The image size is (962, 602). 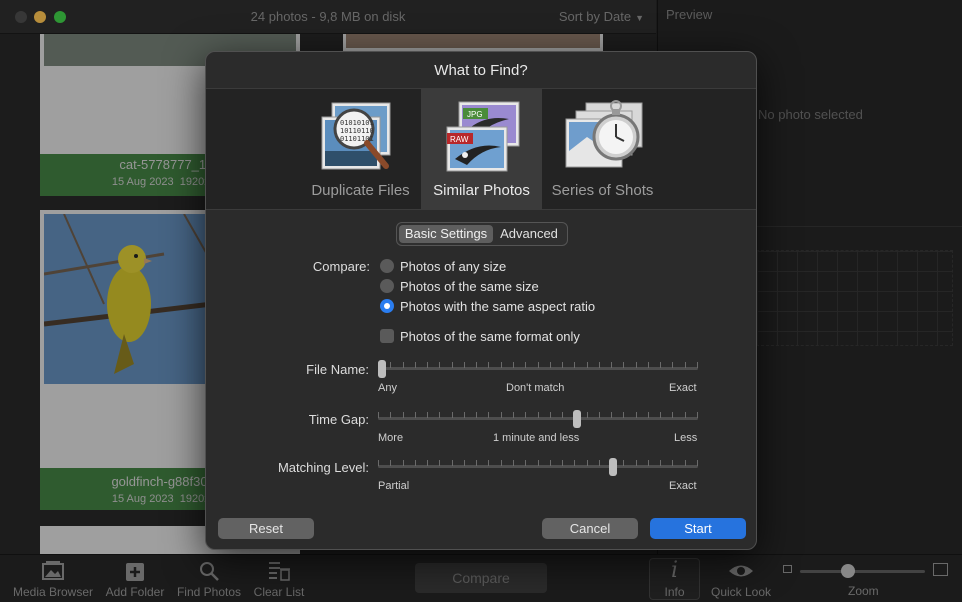 What do you see at coordinates (683, 388) in the screenshot?
I see `file-name-max-label: Exact` at bounding box center [683, 388].